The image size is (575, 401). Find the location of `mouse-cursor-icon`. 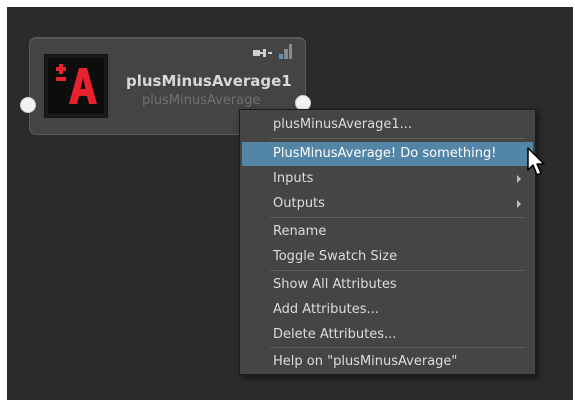

mouse-cursor-icon is located at coordinates (536, 161).